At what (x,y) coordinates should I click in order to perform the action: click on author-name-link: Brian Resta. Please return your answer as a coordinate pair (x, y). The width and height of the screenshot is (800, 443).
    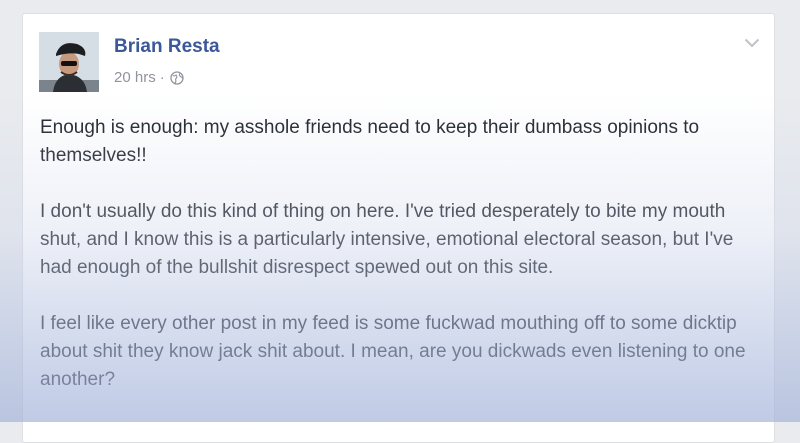
    Looking at the image, I should click on (167, 47).